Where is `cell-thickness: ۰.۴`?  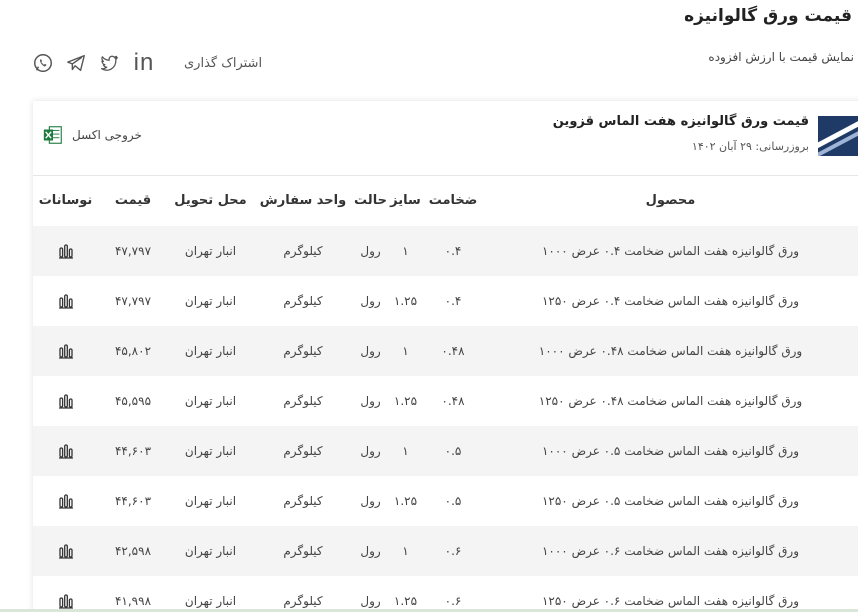 cell-thickness: ۰.۴ is located at coordinates (453, 300).